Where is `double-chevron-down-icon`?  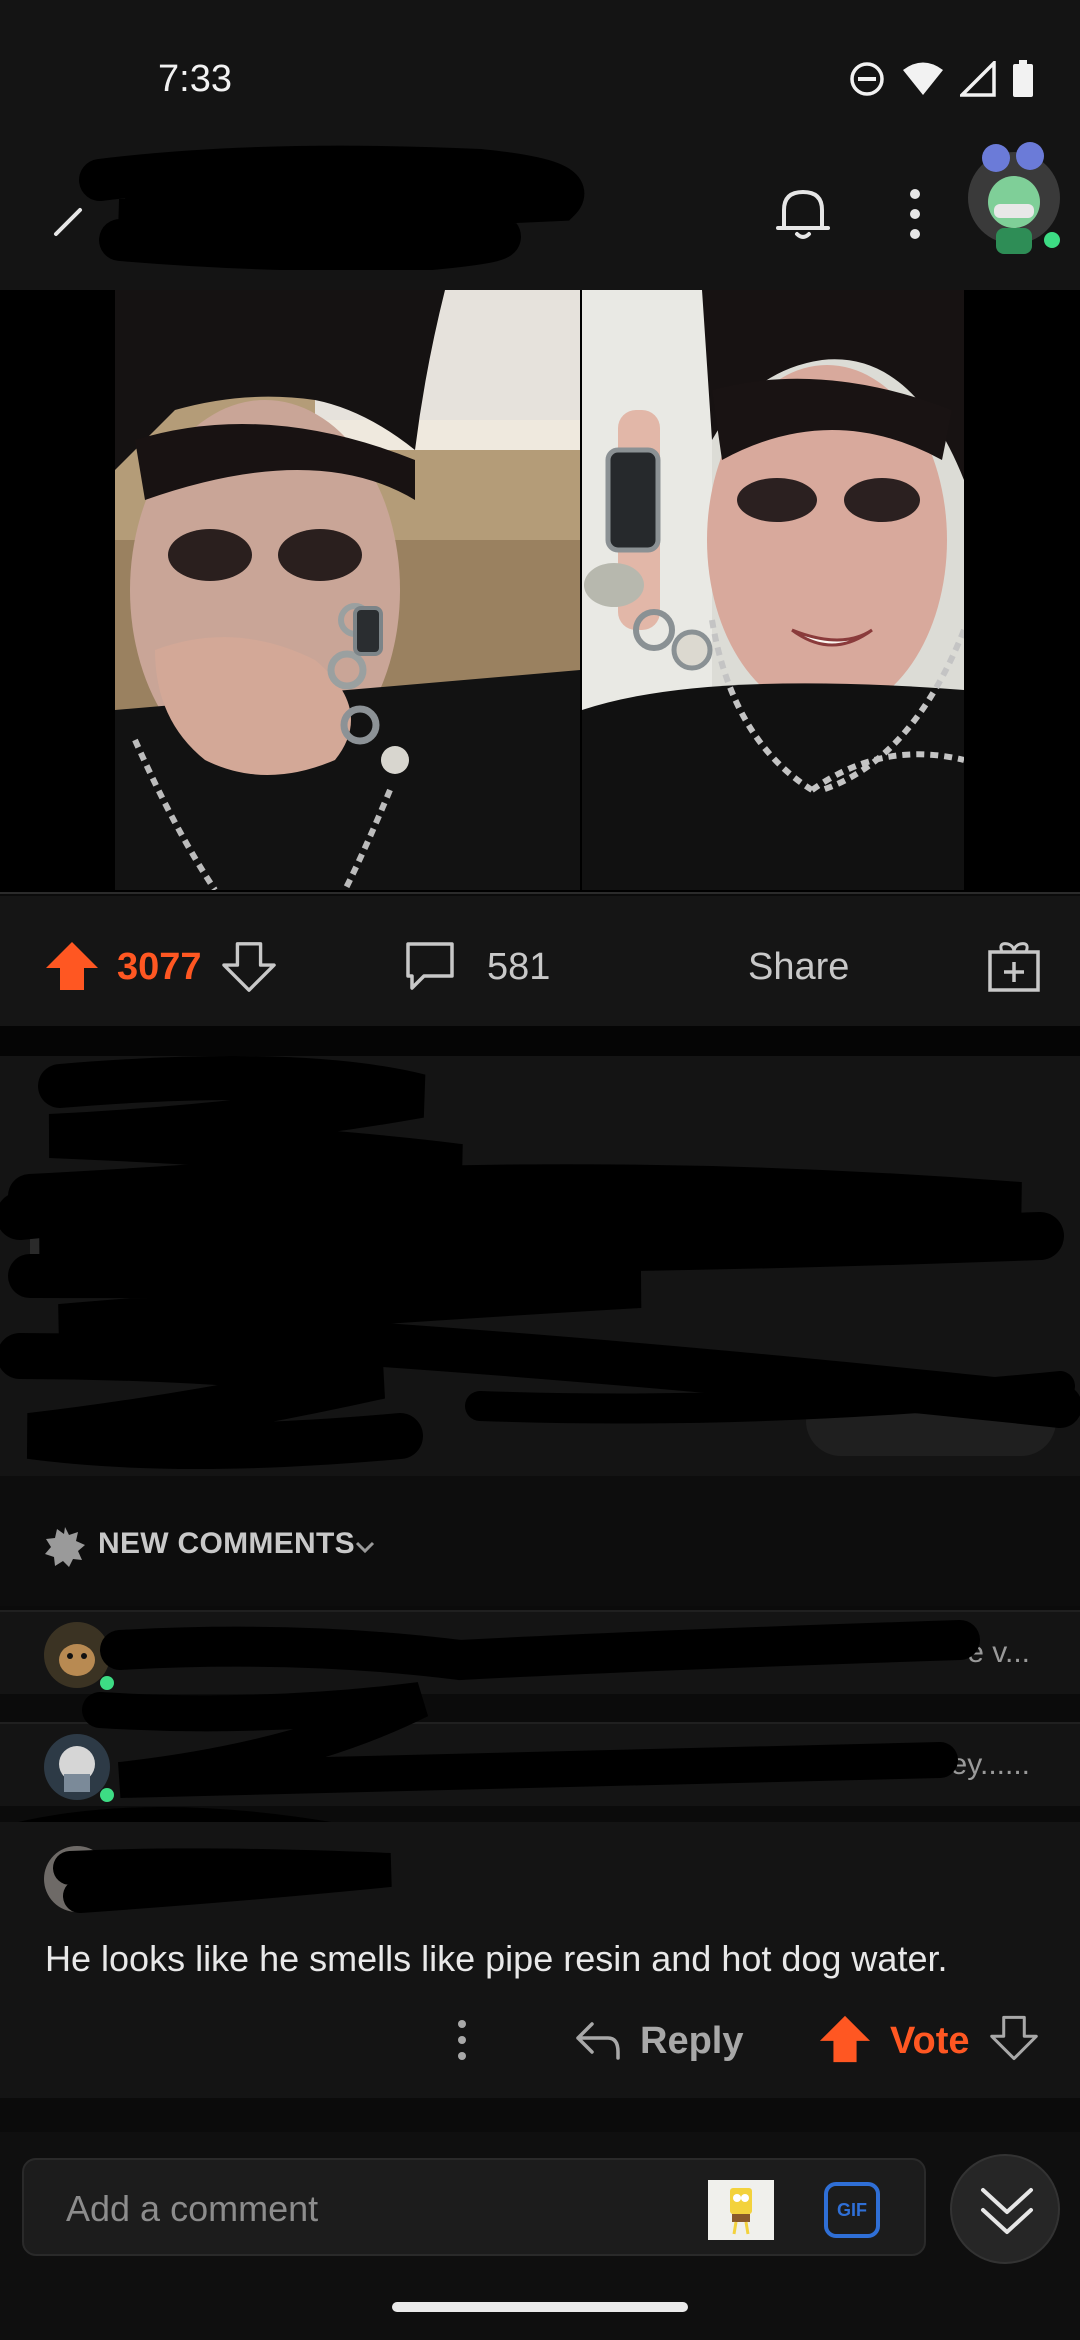
double-chevron-down-icon is located at coordinates (1007, 2211).